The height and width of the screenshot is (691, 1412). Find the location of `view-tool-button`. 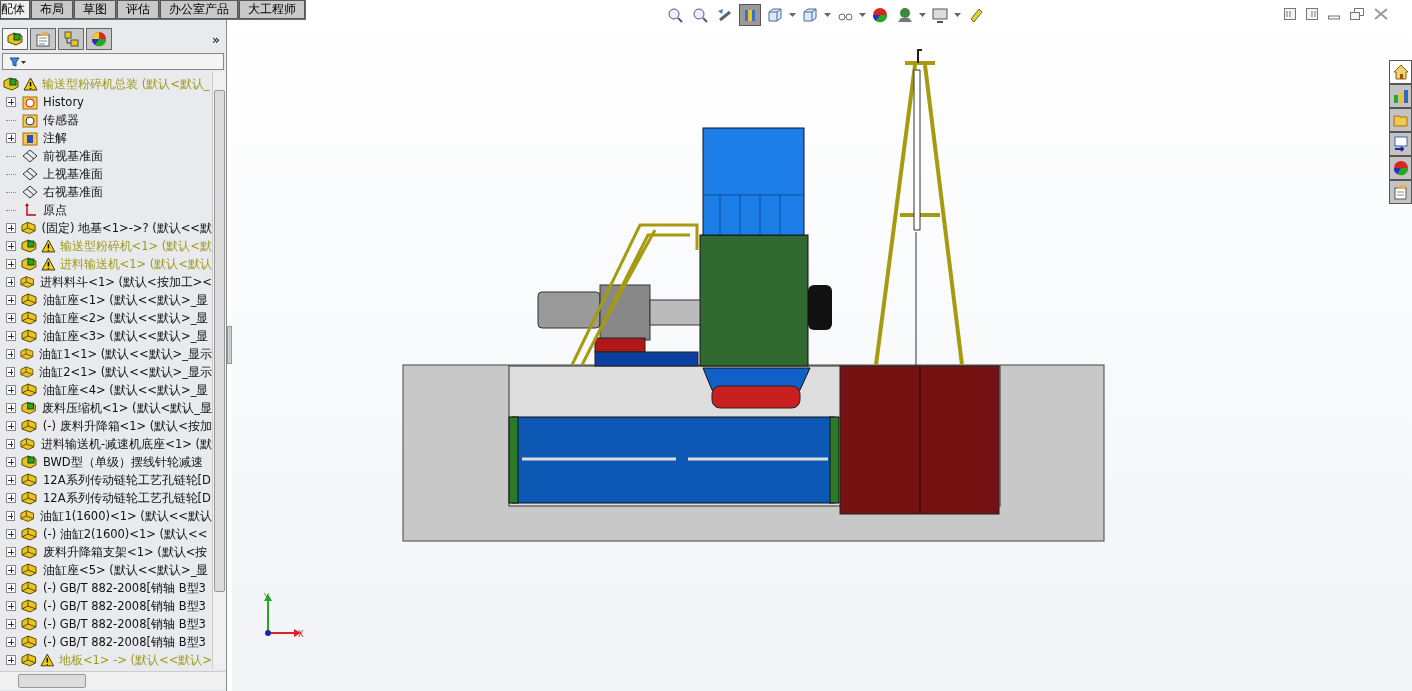

view-tool-button is located at coordinates (750, 15).